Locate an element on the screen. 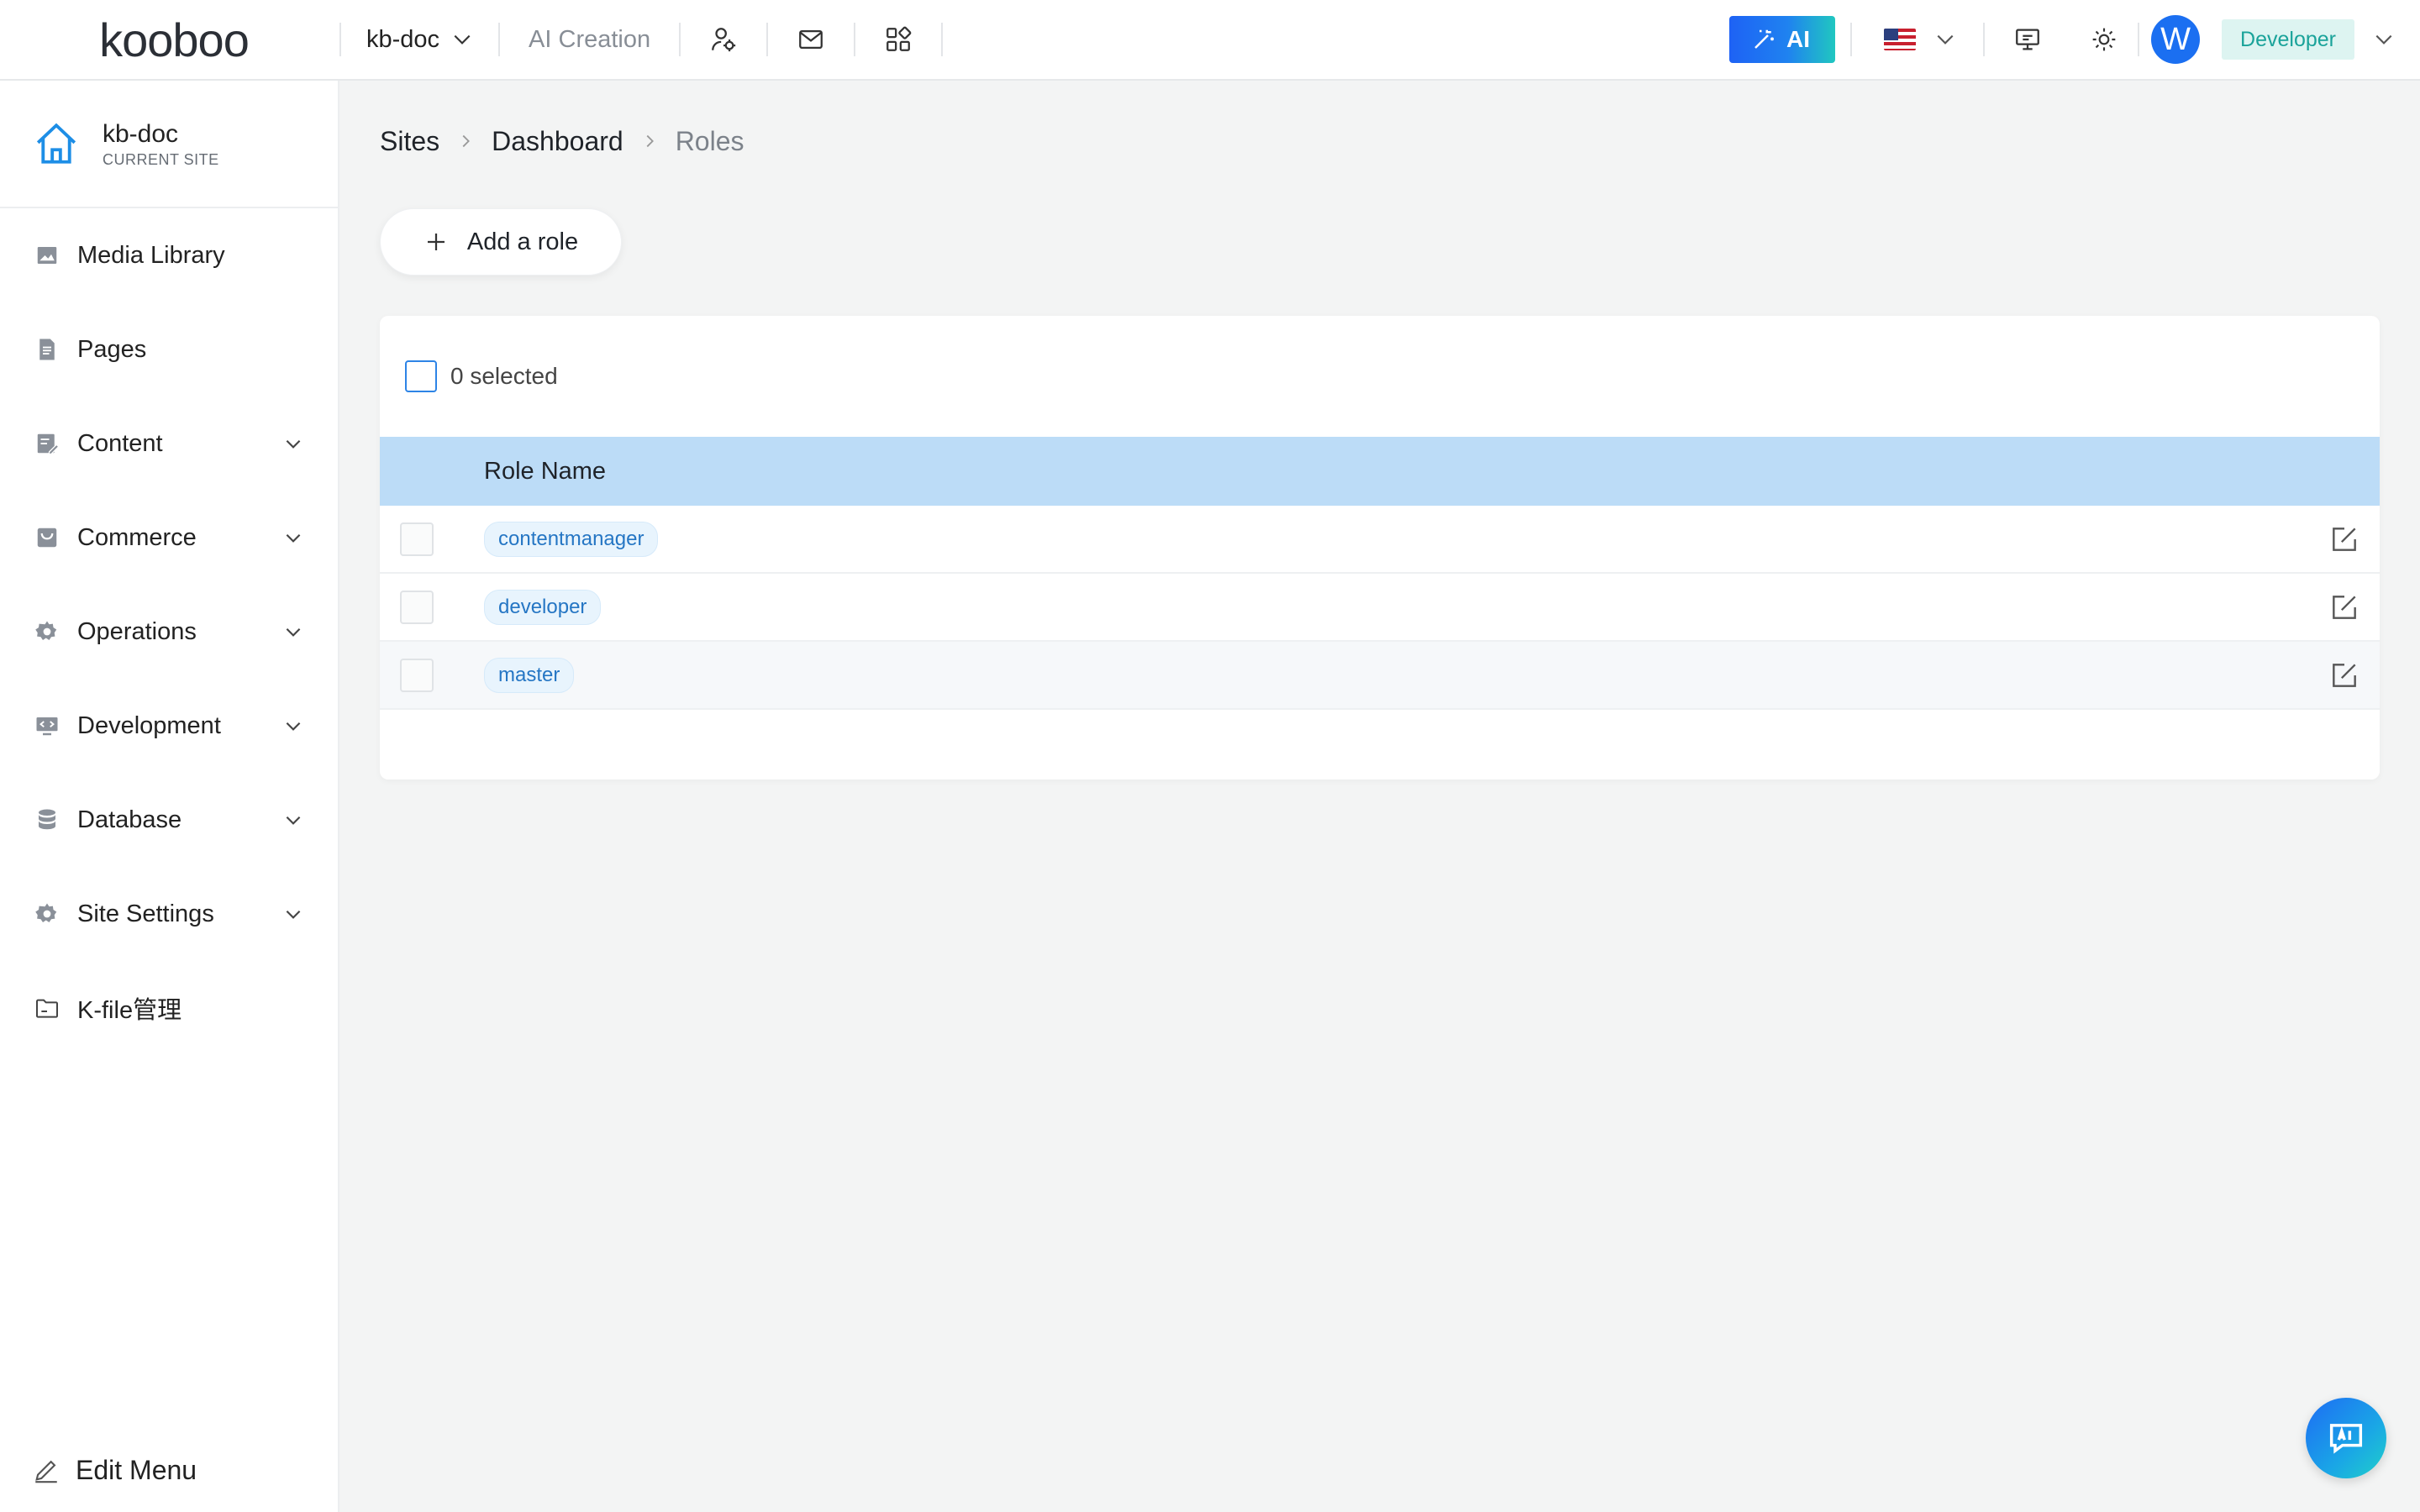 The width and height of the screenshot is (2420, 1512). current-site-text: kb-doc CURRENT SITE is located at coordinates (161, 144).